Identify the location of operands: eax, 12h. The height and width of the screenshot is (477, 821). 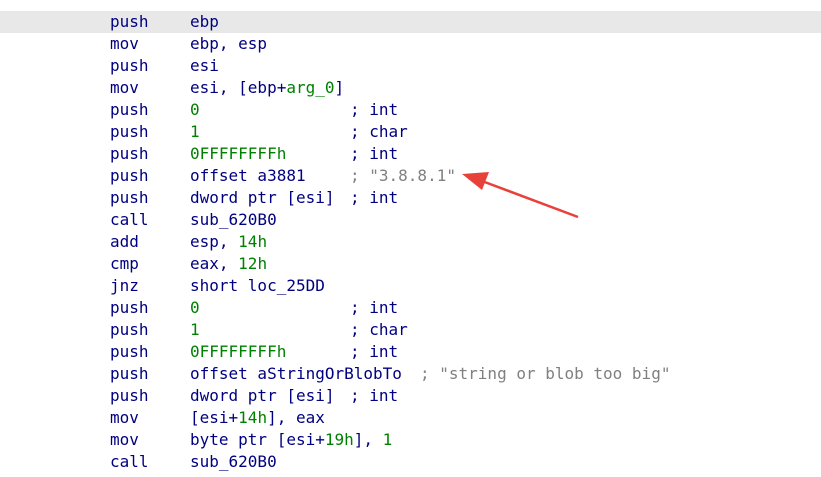
(228, 264).